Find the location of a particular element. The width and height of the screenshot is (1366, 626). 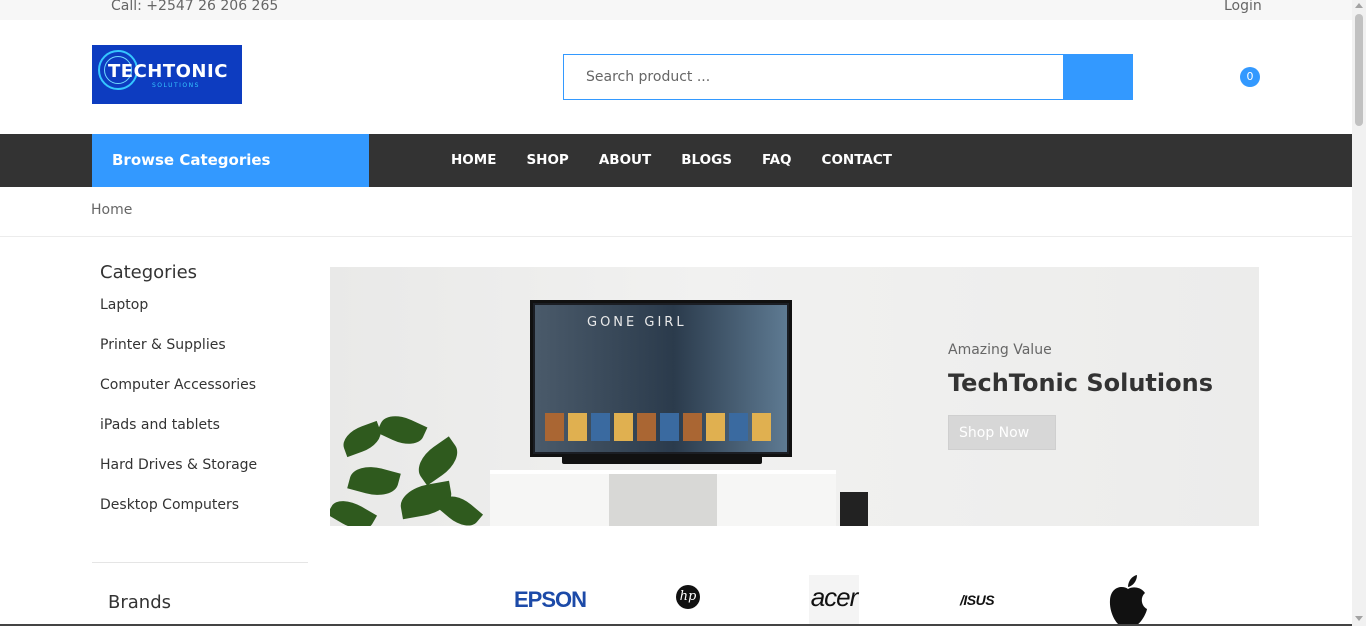

soundbar is located at coordinates (662, 459).